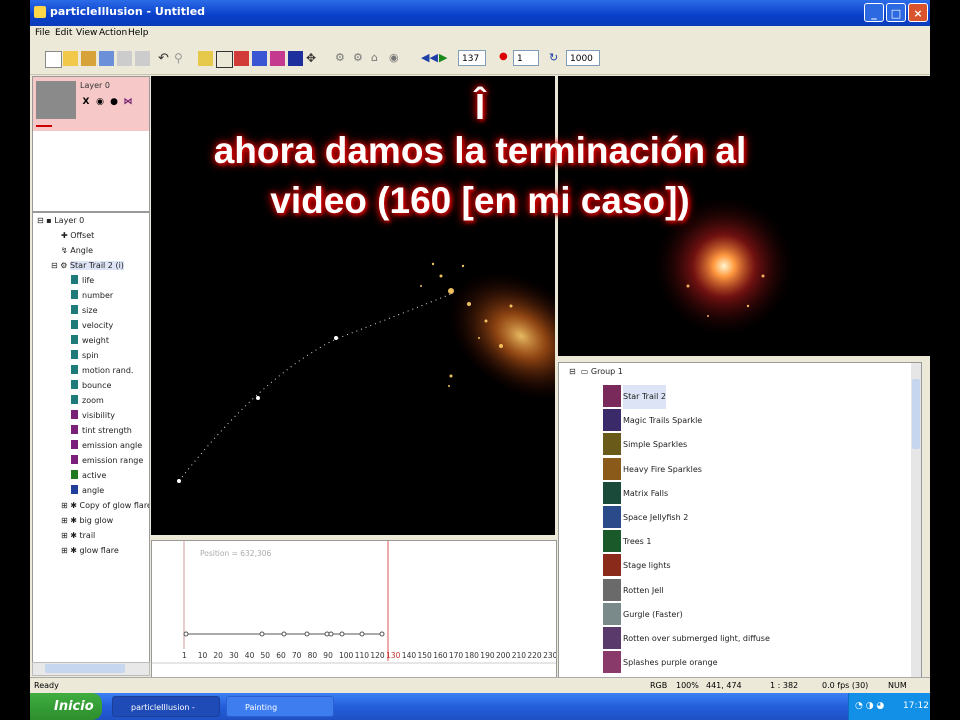 Image resolution: width=960 pixels, height=720 pixels. I want to click on tray-icons: ◔ ◑ ◕, so click(869, 706).